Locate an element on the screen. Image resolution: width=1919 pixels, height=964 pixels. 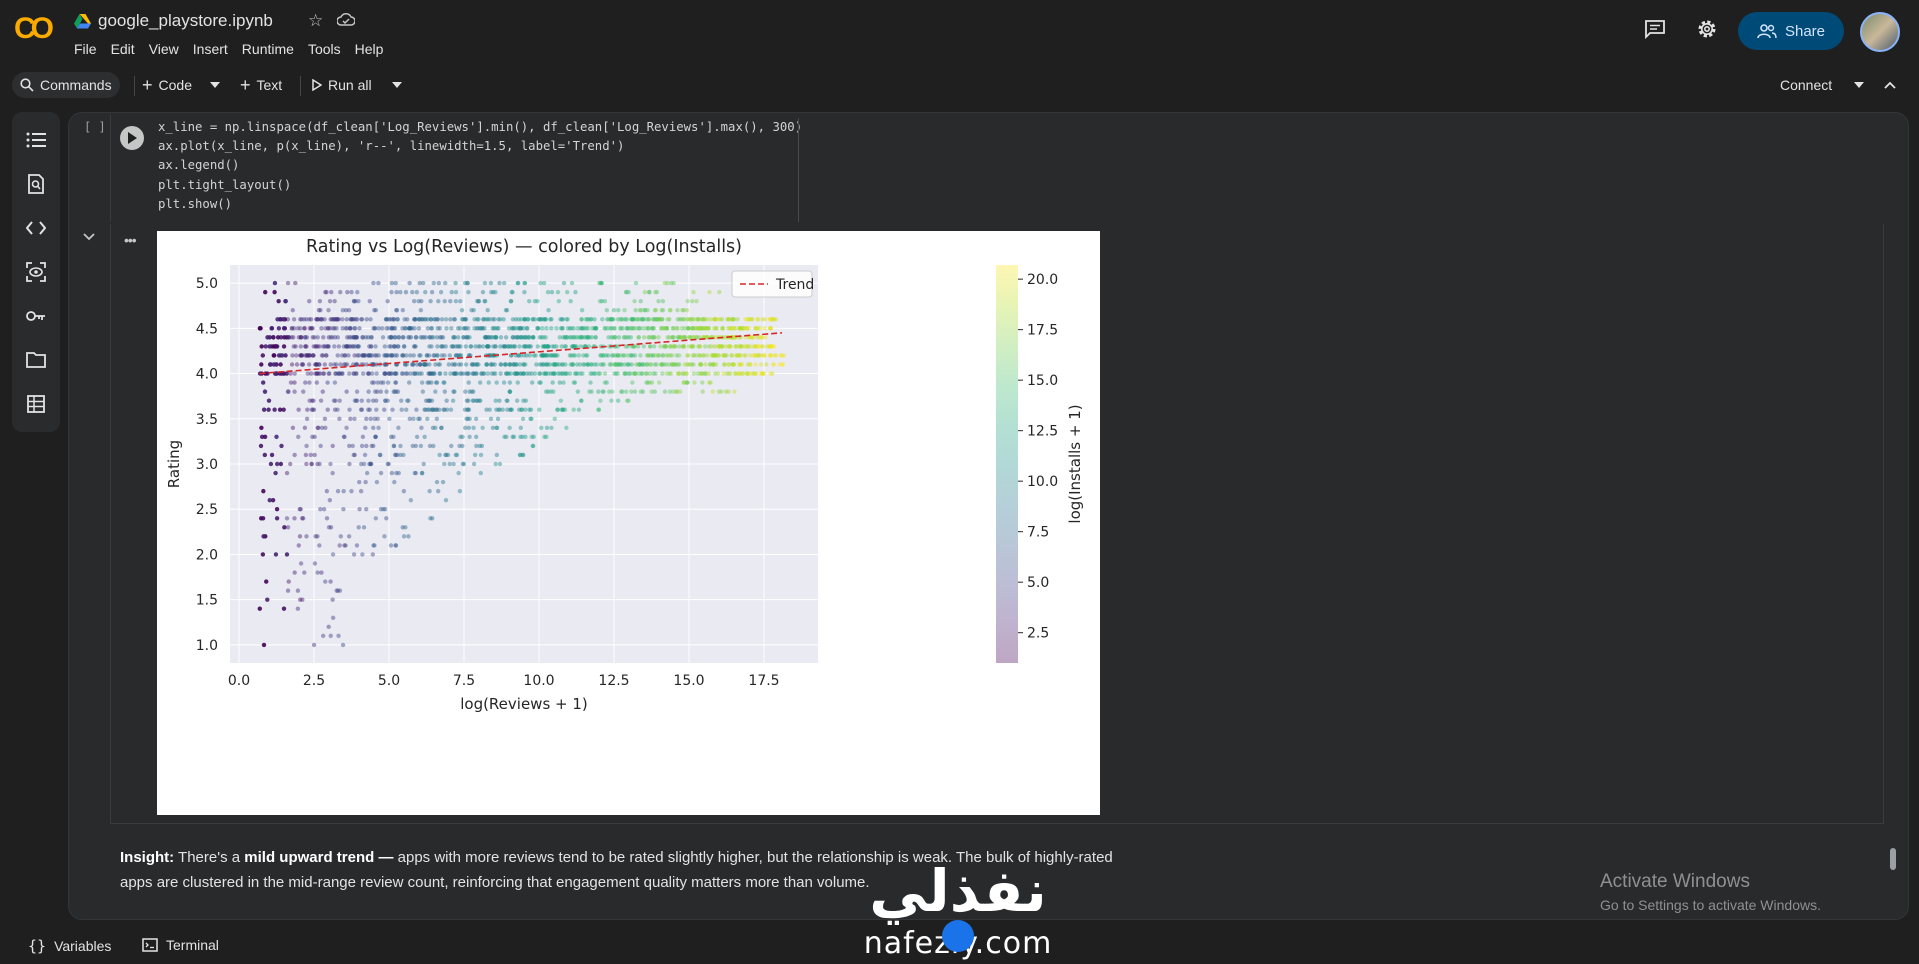
run-all-dropdown-icon is located at coordinates (397, 85).